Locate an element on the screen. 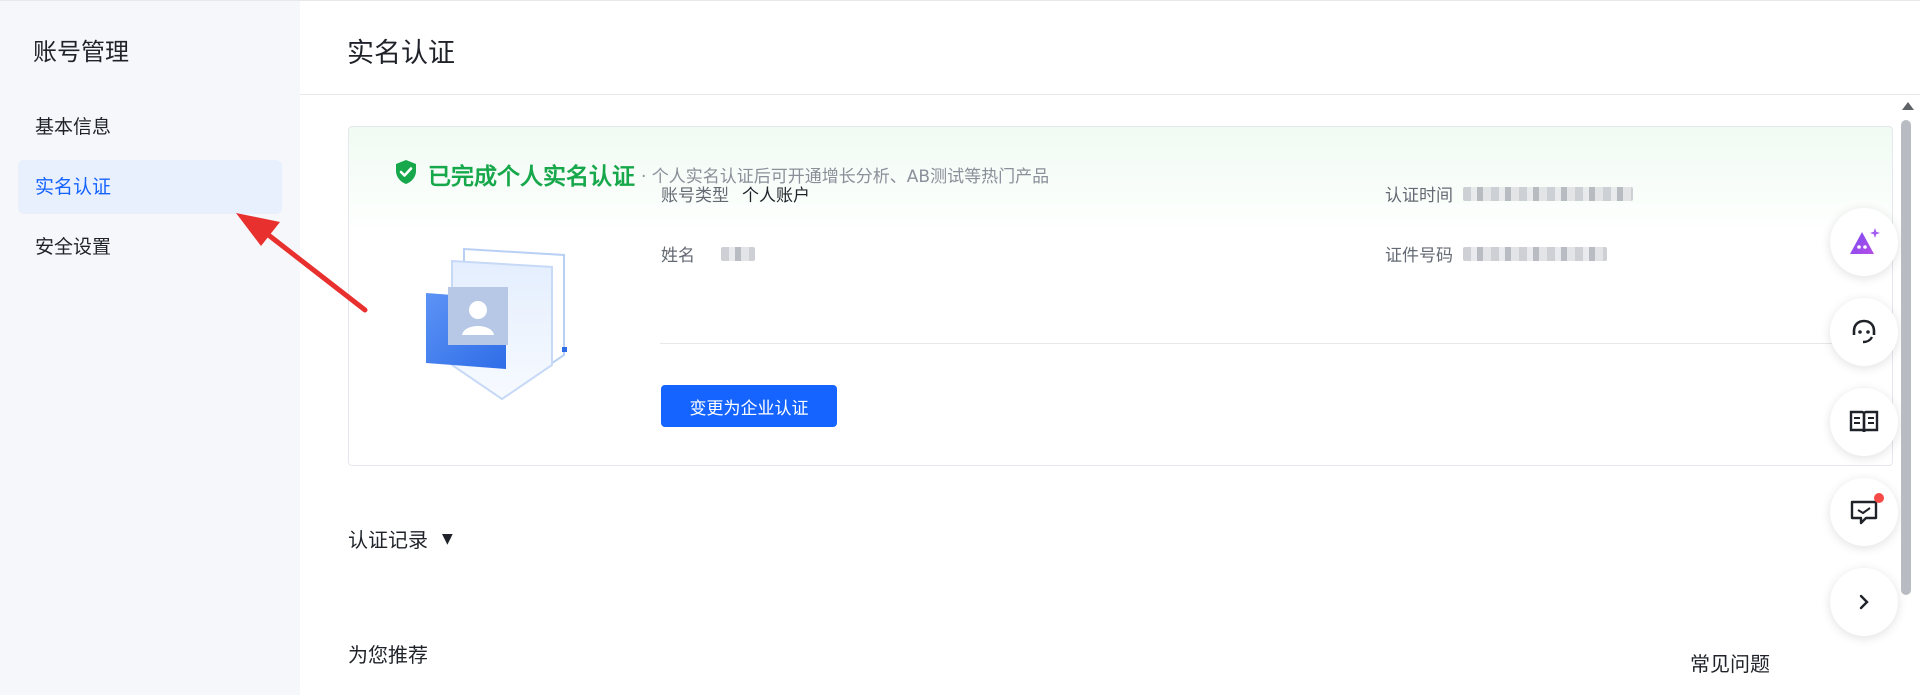 The image size is (1920, 695). recommend-title: 为您推荐 is located at coordinates (388, 655).